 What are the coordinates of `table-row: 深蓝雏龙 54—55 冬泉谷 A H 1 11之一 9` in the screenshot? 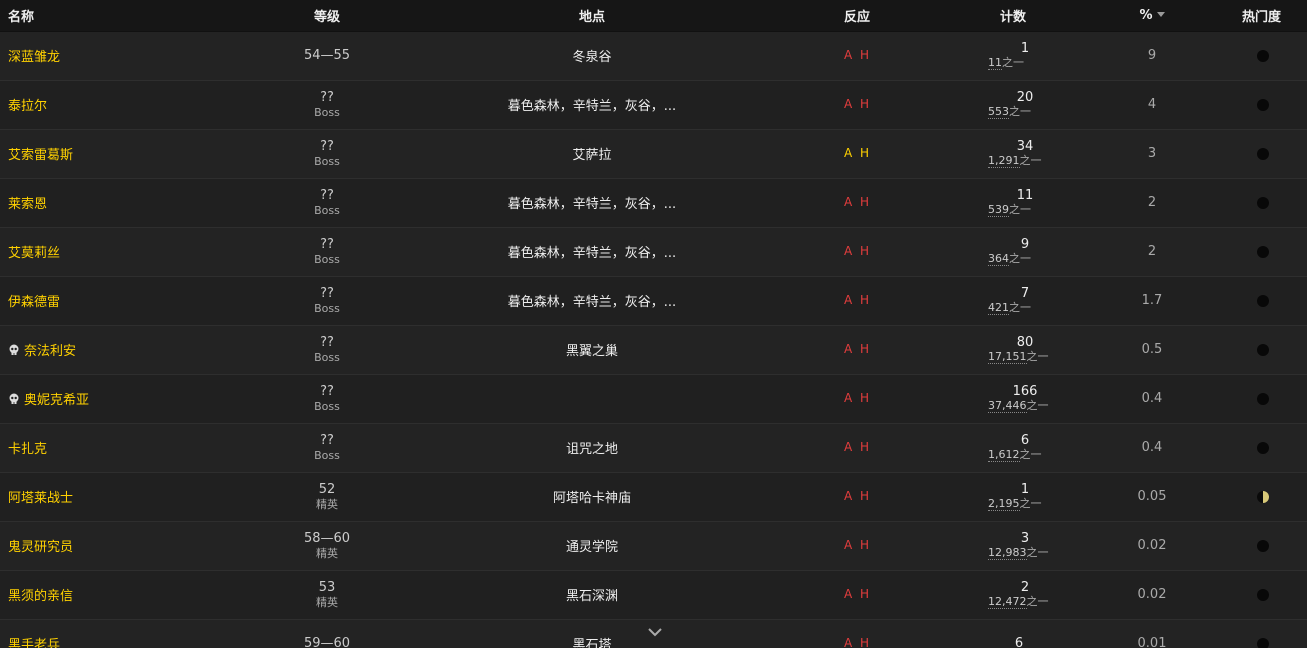 It's located at (653, 55).